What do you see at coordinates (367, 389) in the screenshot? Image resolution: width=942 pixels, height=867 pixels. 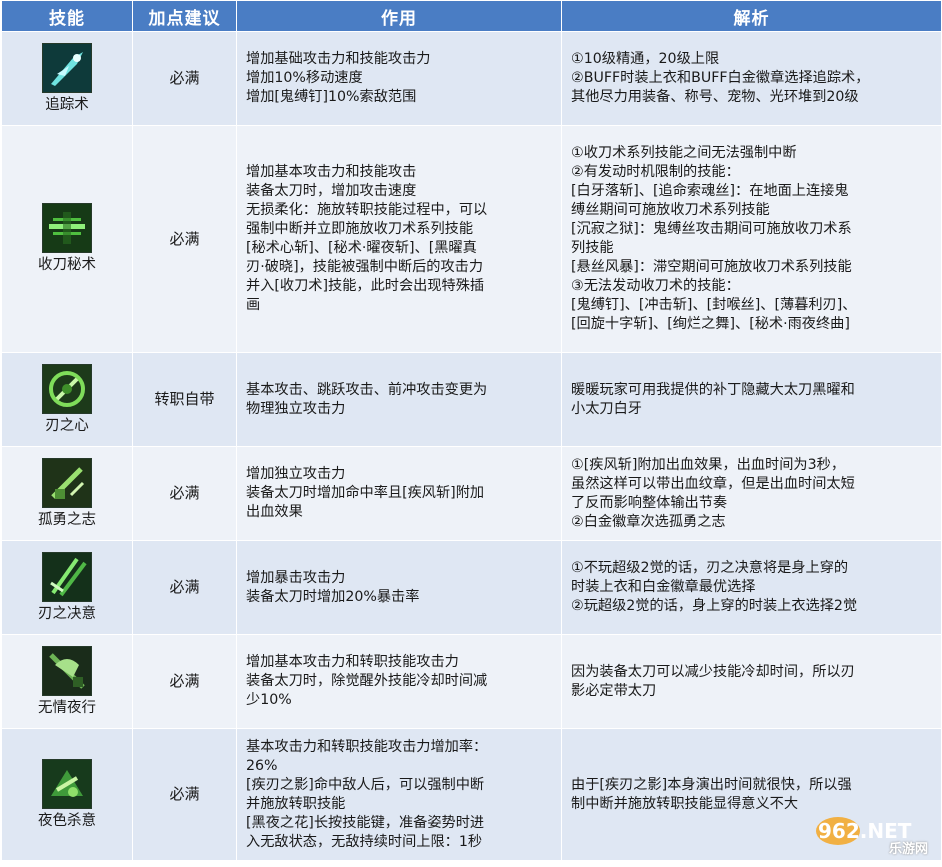 I see `effect-line: 基本攻击、跳跃攻击、前冲攻击变更为` at bounding box center [367, 389].